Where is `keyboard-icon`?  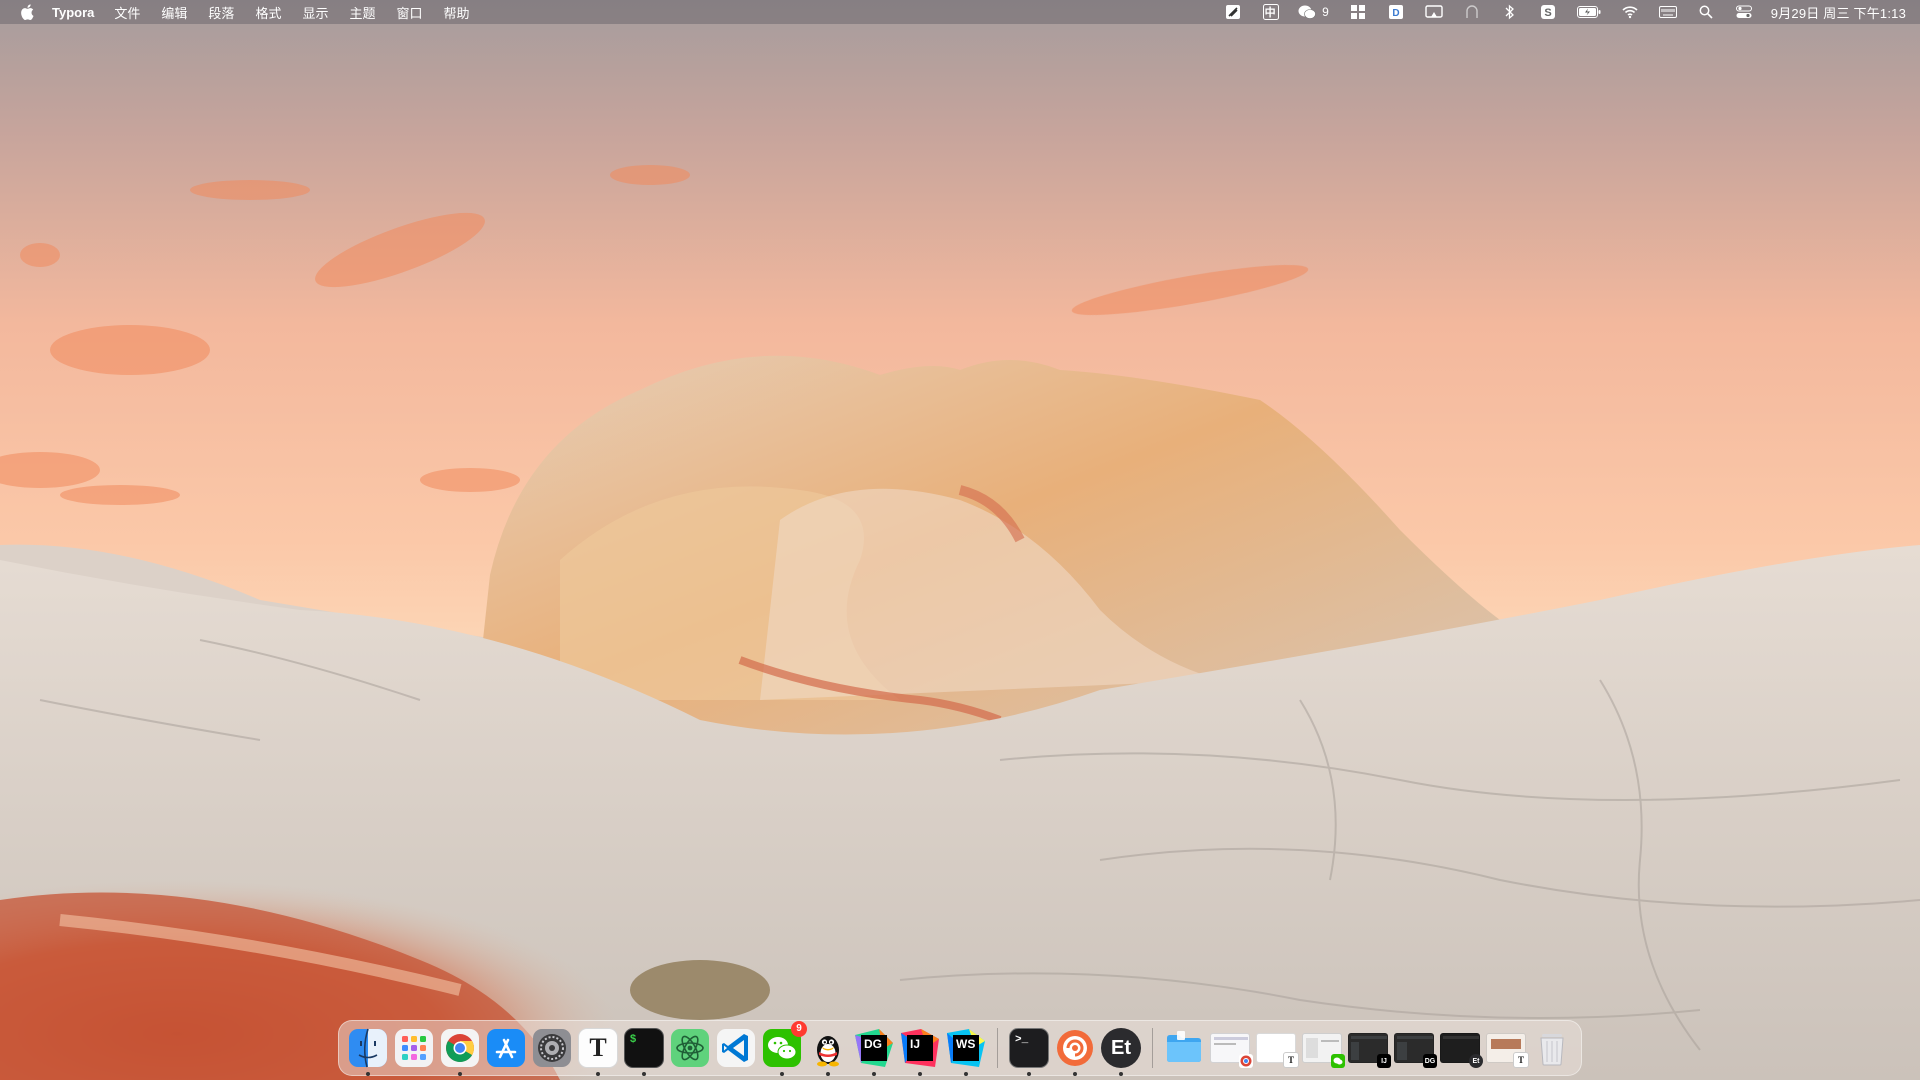
keyboard-icon is located at coordinates (1667, 12).